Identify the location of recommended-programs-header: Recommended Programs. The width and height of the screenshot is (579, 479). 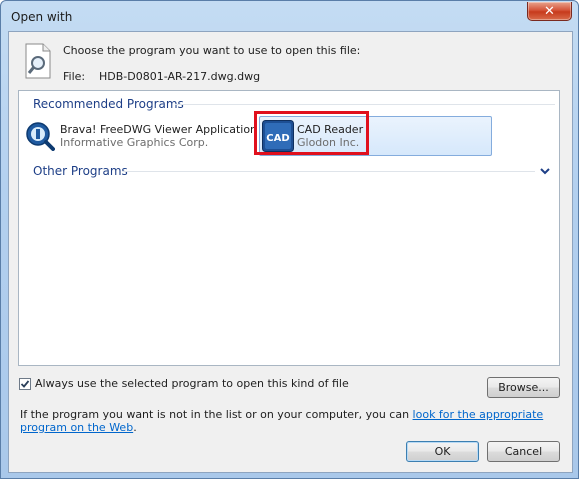
(108, 104).